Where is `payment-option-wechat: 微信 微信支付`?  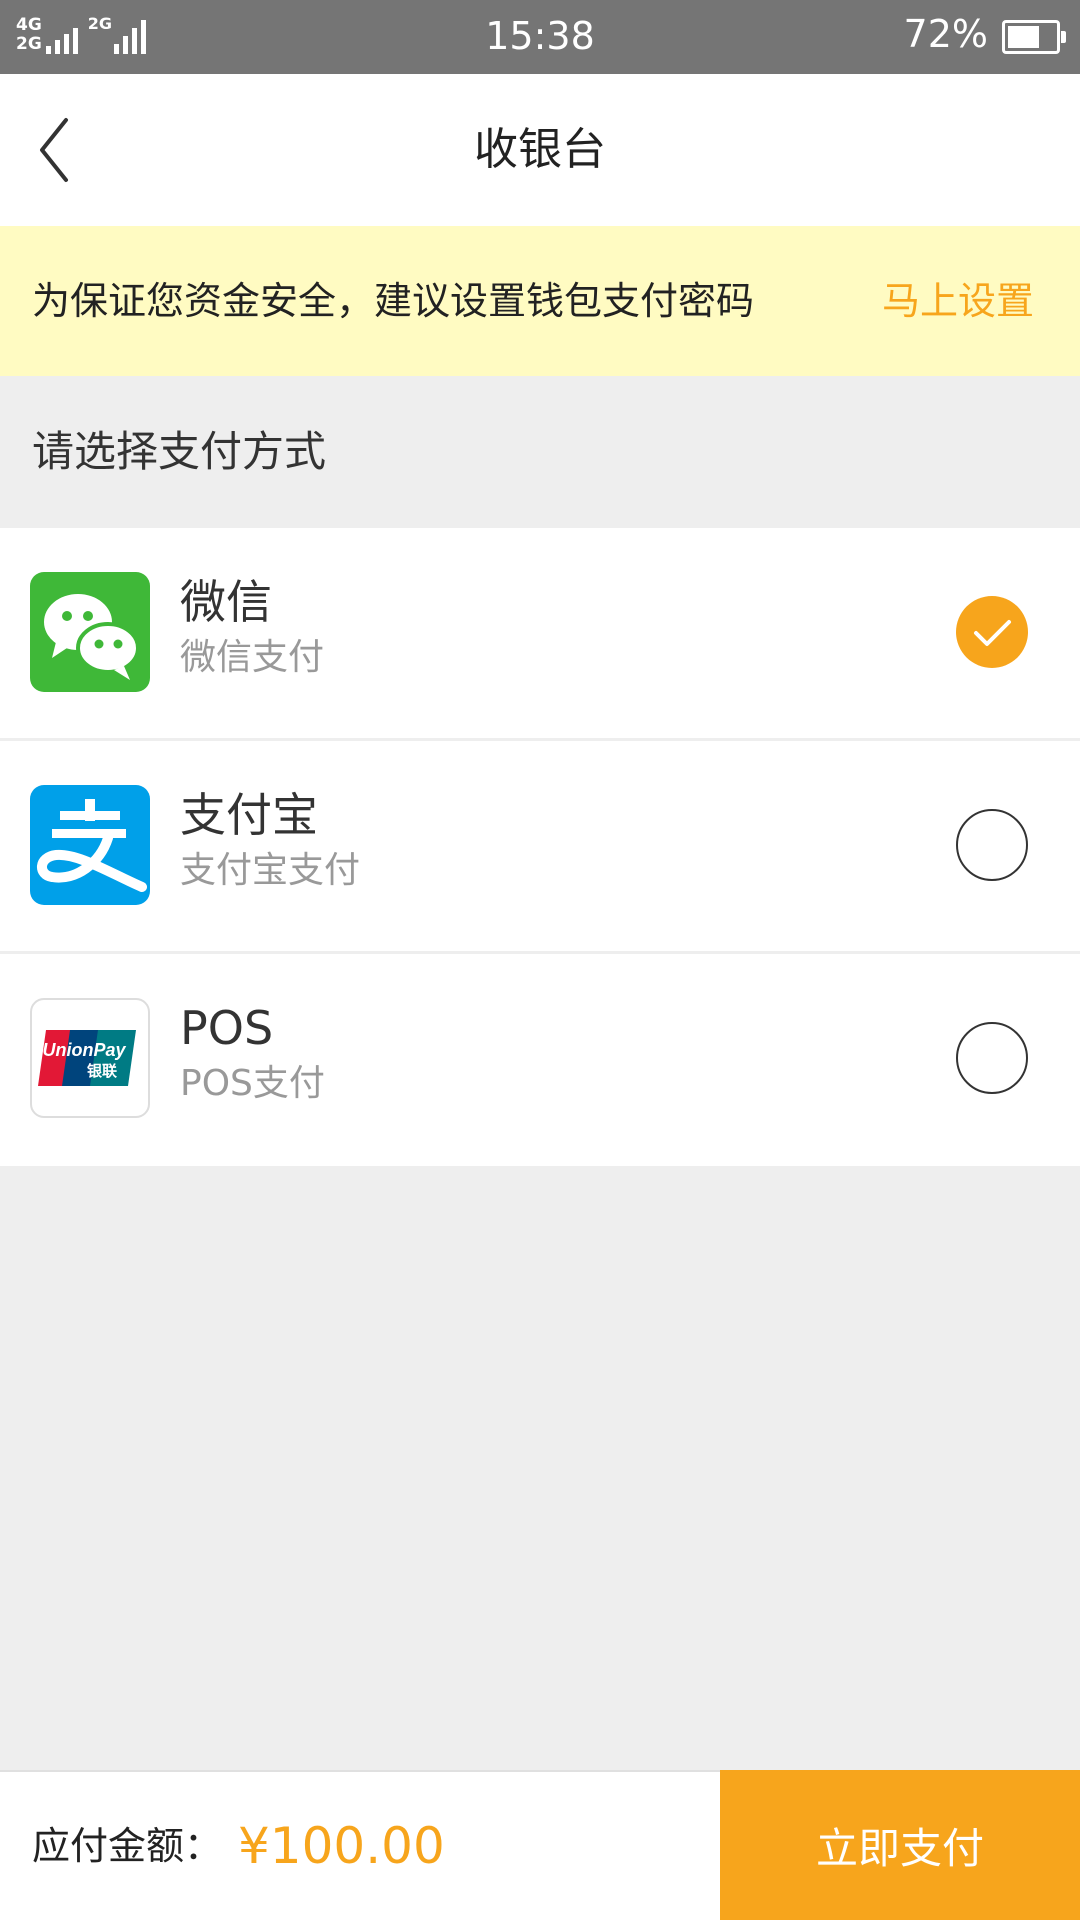 payment-option-wechat: 微信 微信支付 is located at coordinates (540, 634).